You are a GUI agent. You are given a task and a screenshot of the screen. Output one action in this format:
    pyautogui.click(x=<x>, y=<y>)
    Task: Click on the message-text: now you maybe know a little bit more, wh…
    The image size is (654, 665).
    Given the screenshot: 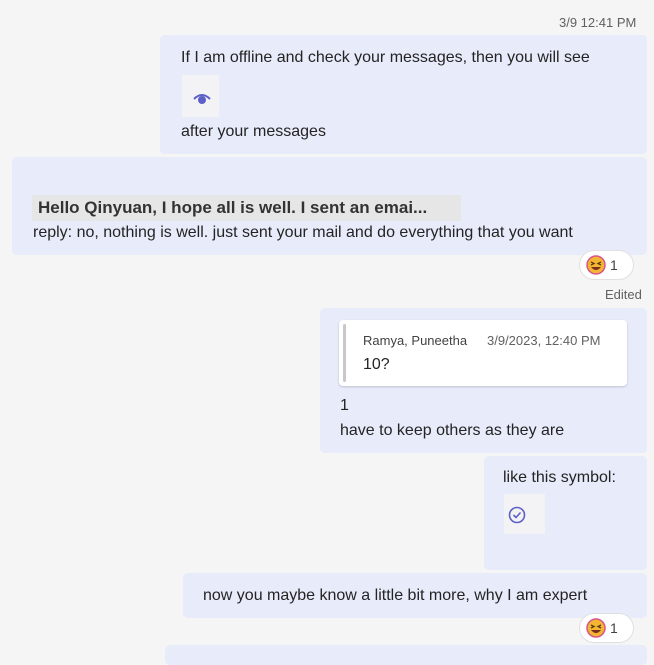 What is the action you would take?
    pyautogui.click(x=395, y=595)
    